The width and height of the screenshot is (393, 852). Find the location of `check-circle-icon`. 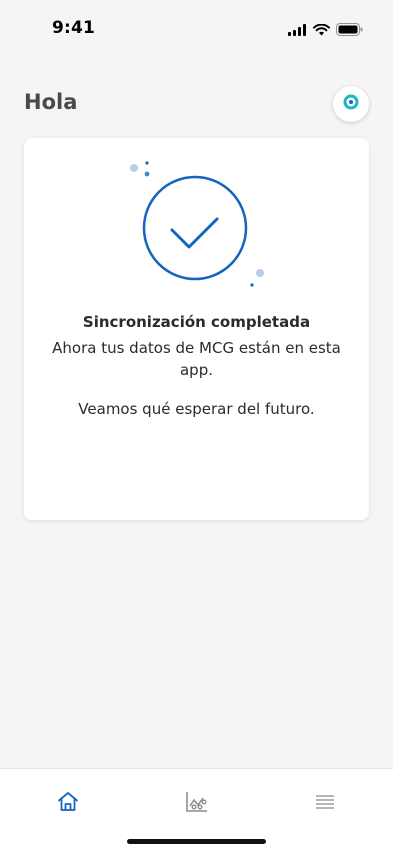

check-circle-icon is located at coordinates (197, 224).